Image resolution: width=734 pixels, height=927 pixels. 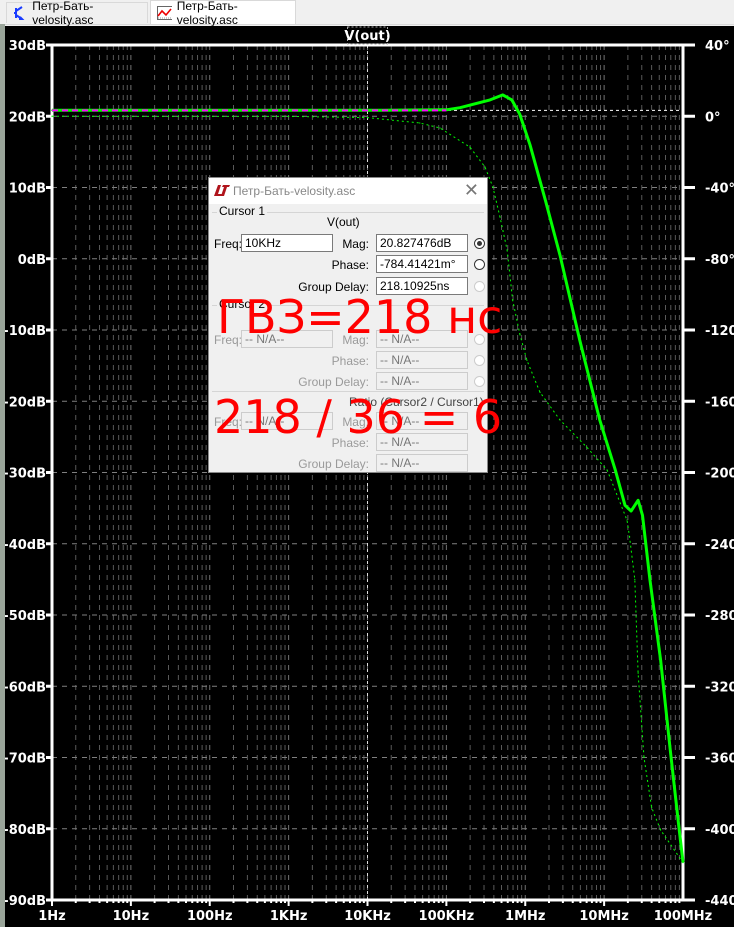 I want to click on y-right-tick-label: -200°, so click(x=719, y=474).